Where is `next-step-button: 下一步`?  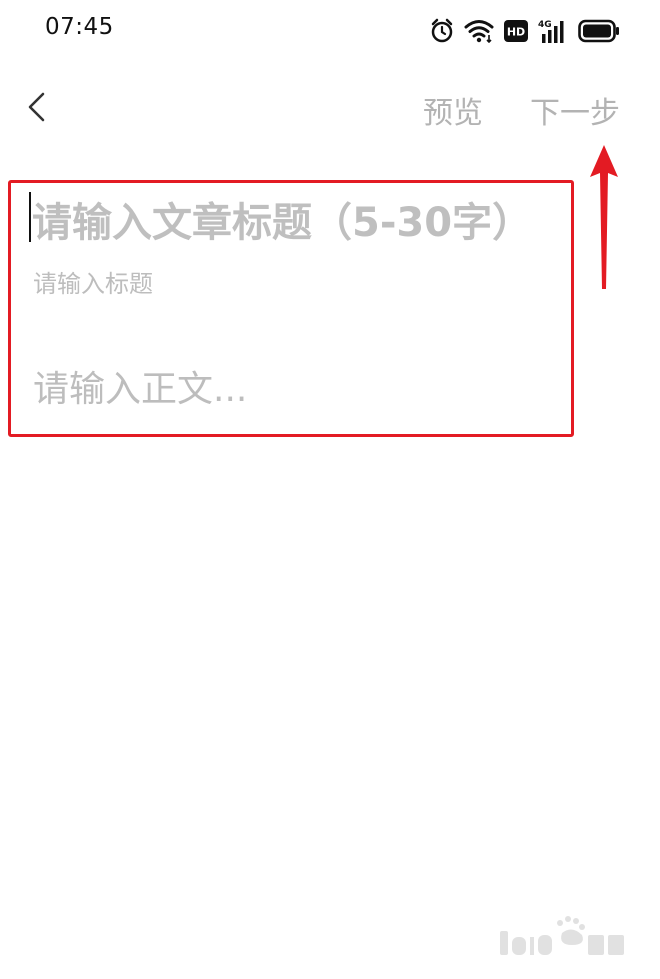
next-step-button: 下一步 is located at coordinates (575, 110).